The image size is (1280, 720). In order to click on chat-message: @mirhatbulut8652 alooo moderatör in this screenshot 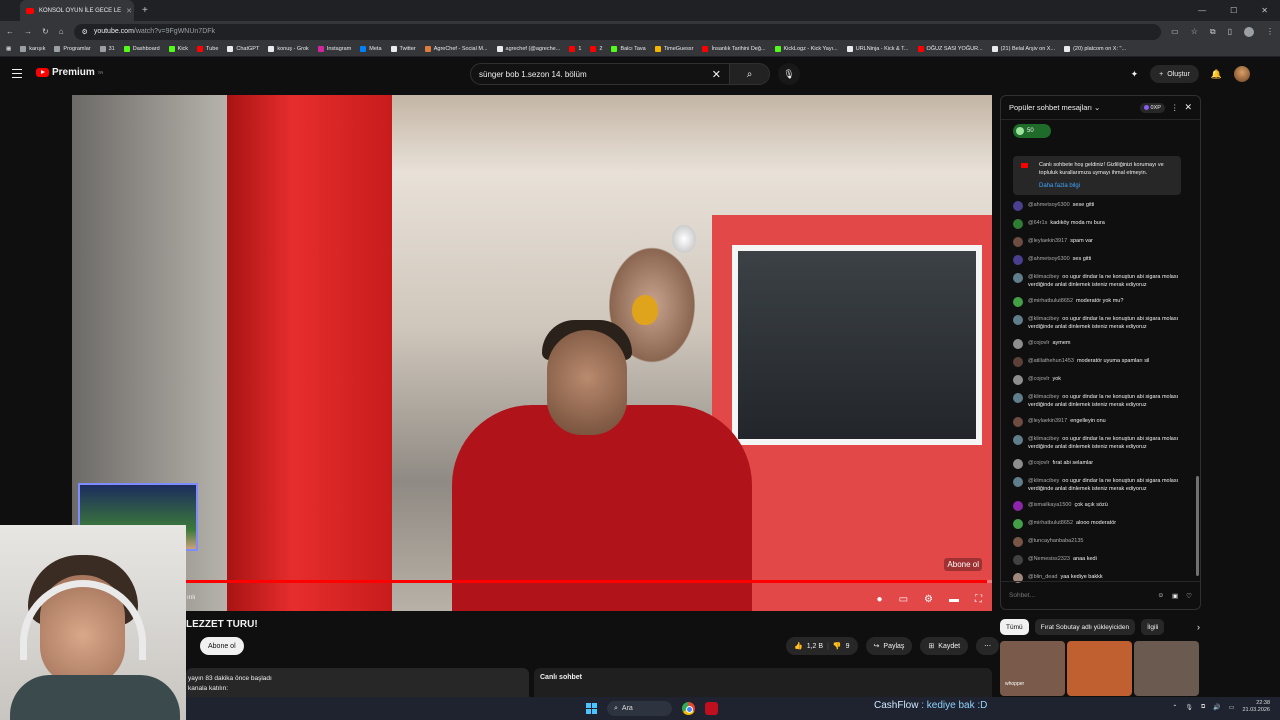, I will do `click(1100, 524)`.